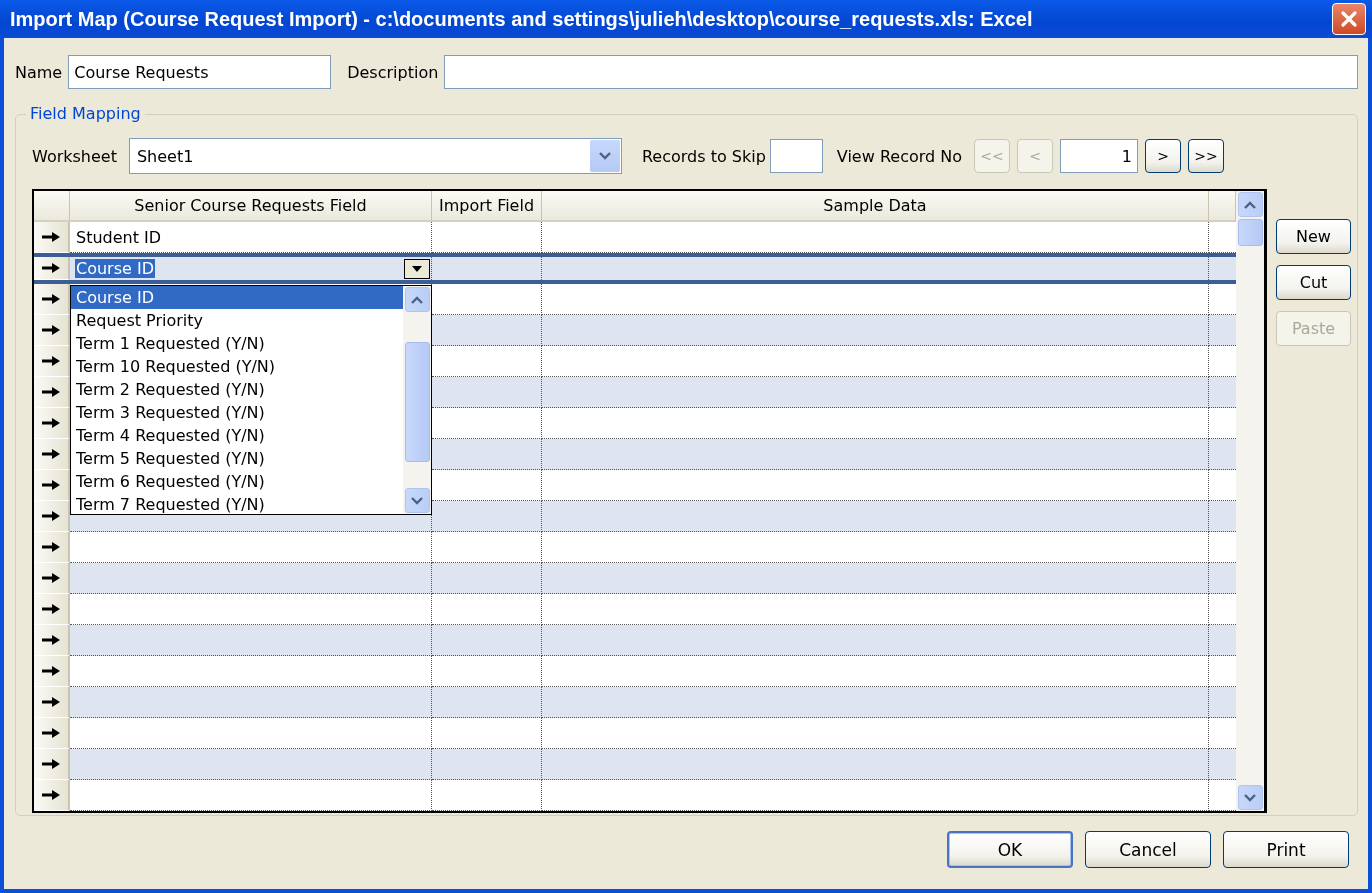  Describe the element at coordinates (1313, 282) in the screenshot. I see `cut-button: Cut` at that location.